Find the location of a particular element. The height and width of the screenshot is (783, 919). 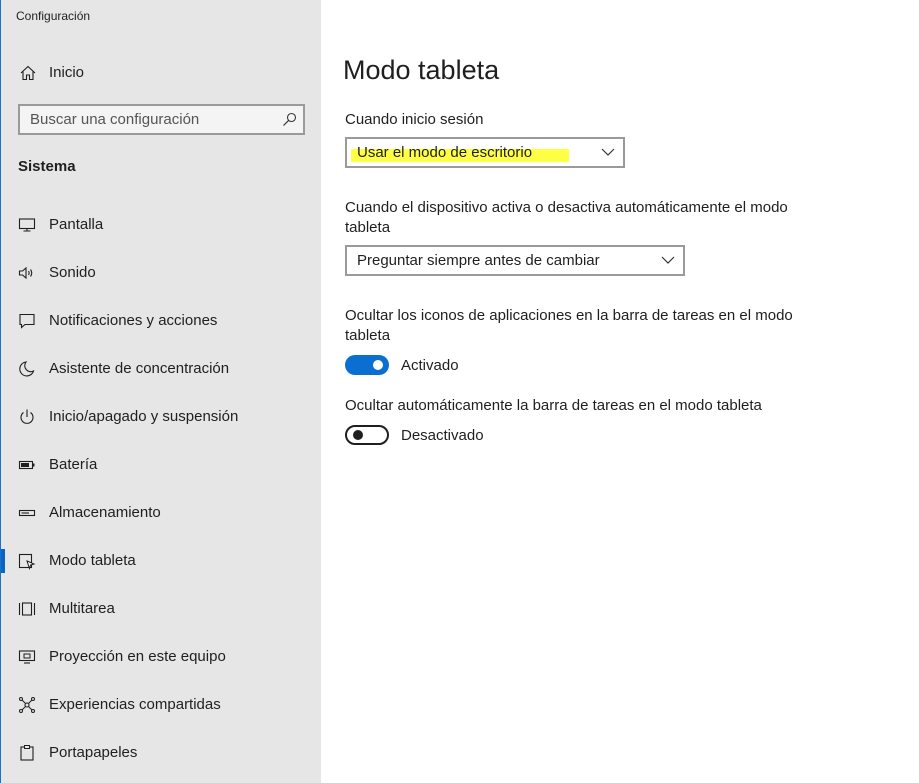

sidebar-item-experiencias-compartidas: Experiencias compartidas is located at coordinates (161, 705).